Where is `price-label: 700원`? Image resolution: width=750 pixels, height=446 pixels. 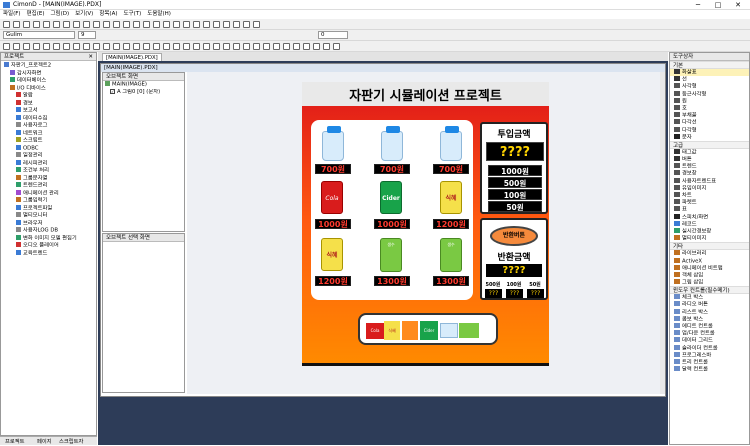
price-label: 700원 is located at coordinates (333, 169).